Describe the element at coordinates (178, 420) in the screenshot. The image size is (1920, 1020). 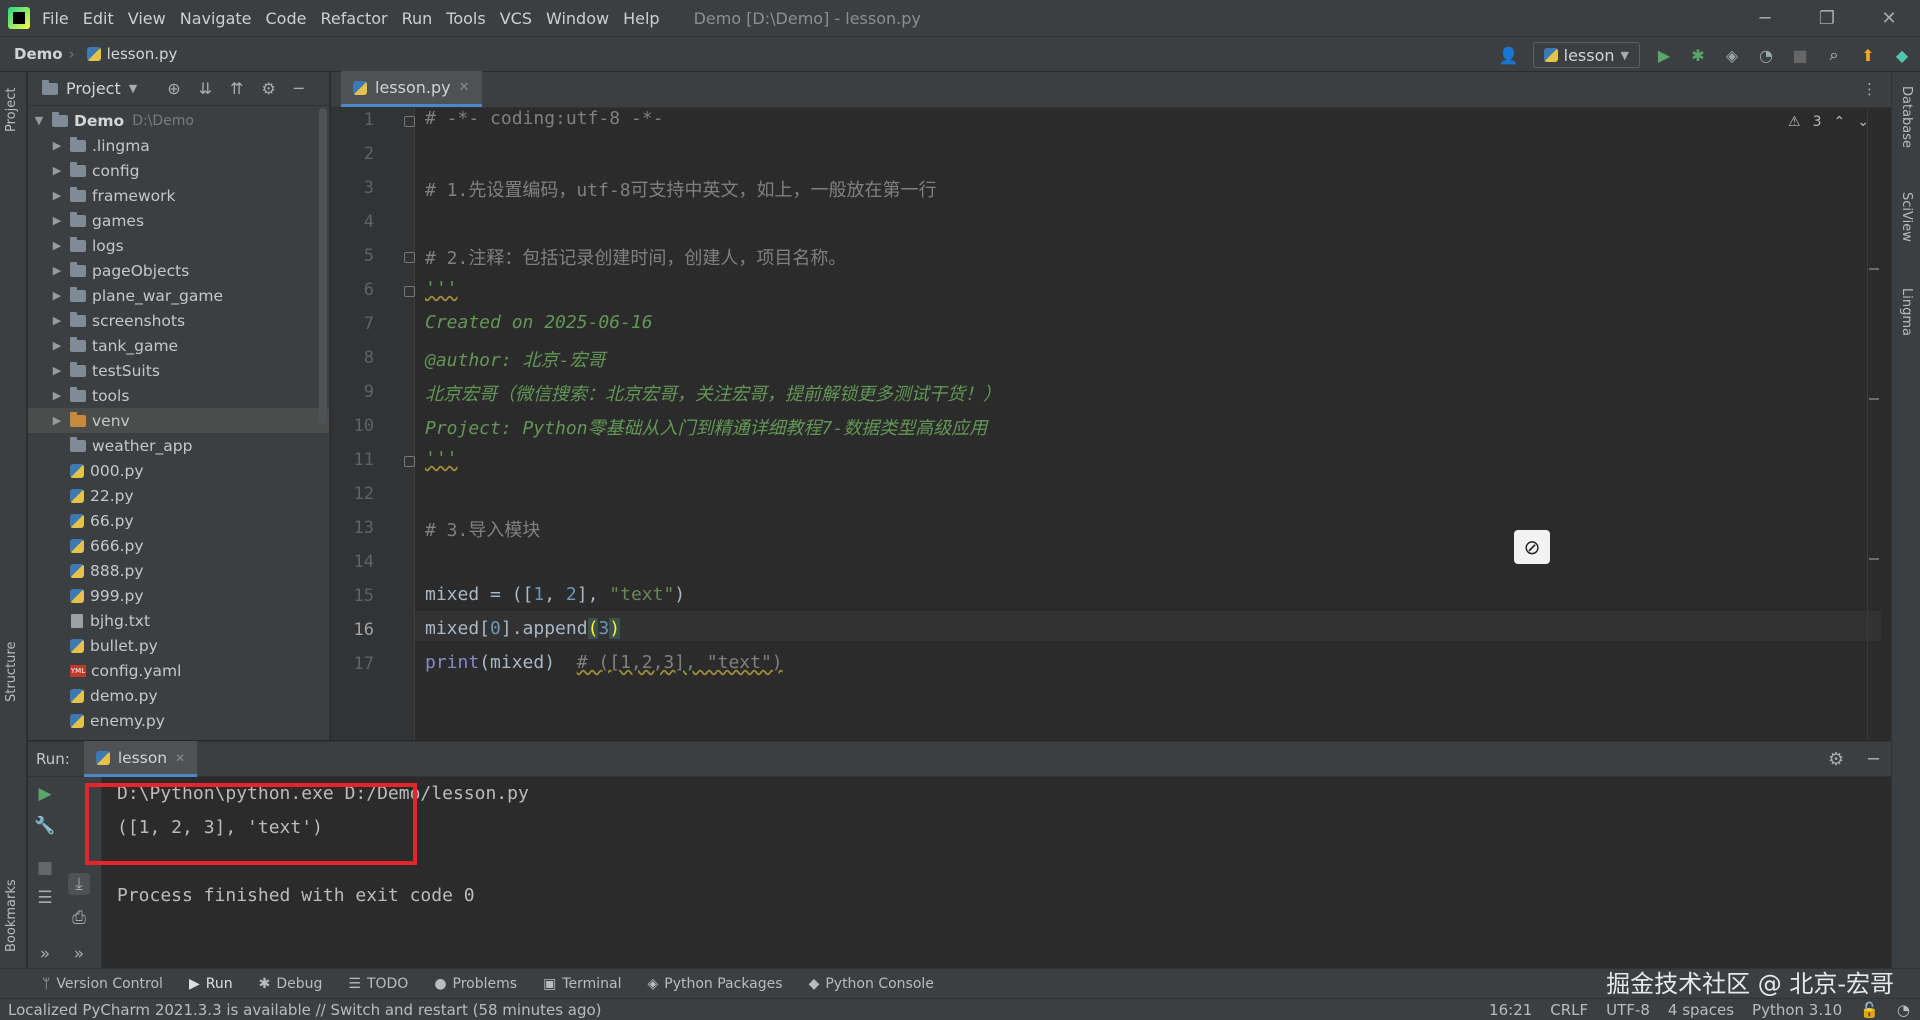
I see `tree-folder-selected: ▶ venv` at that location.